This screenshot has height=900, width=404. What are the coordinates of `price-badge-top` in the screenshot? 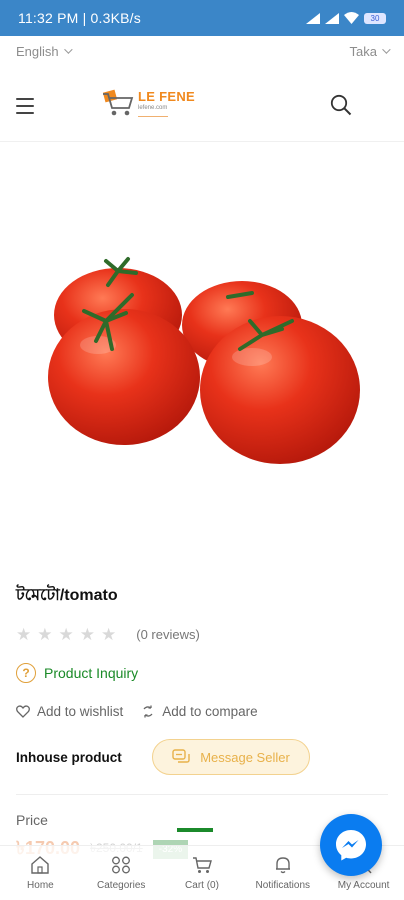 It's located at (195, 830).